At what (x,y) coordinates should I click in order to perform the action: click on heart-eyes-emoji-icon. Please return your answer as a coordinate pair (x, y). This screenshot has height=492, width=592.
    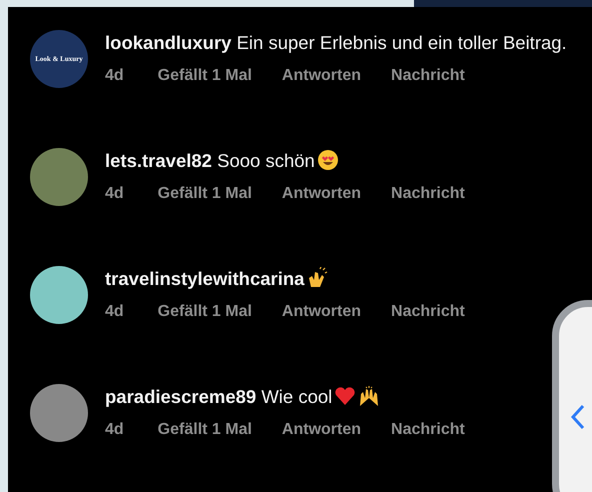
    Looking at the image, I should click on (327, 160).